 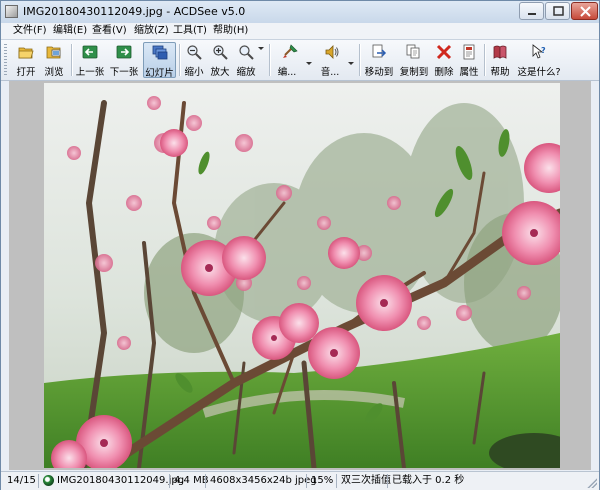 I want to click on move-to-icon, so click(x=379, y=51).